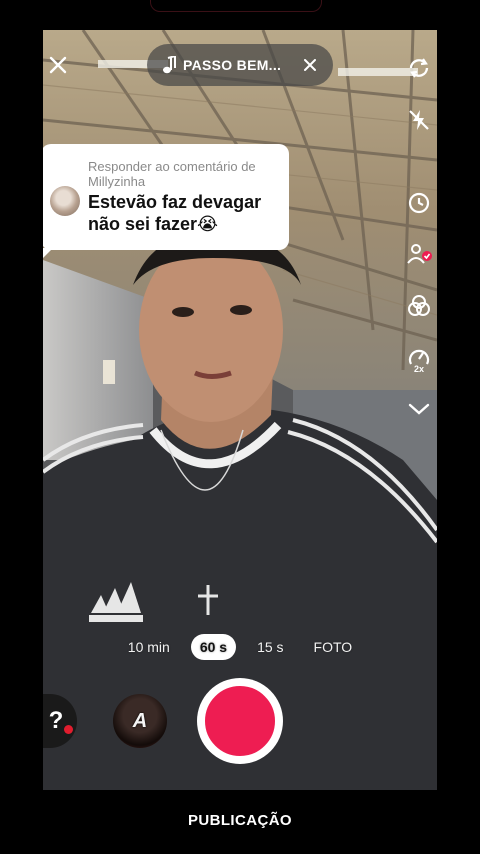 The width and height of the screenshot is (480, 854). What do you see at coordinates (175, 213) in the screenshot?
I see `reply-comment-text: Estevão faz devagar não sei fazer😭` at bounding box center [175, 213].